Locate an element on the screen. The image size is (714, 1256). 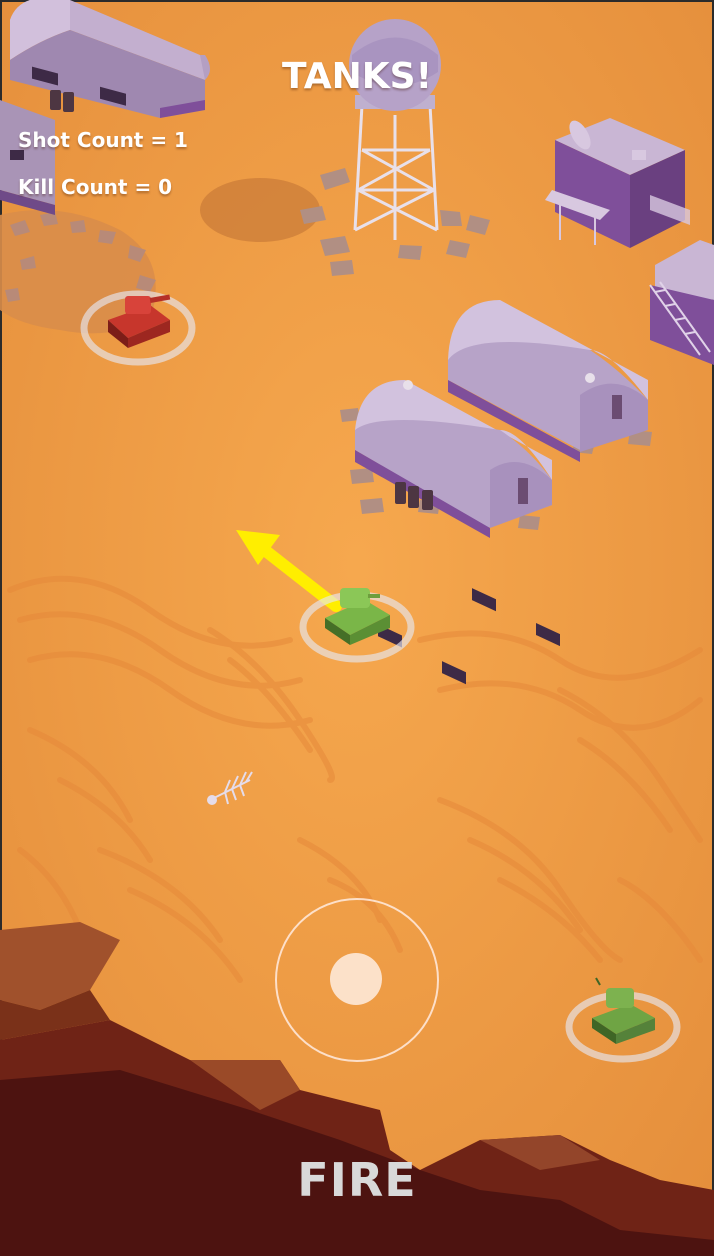
joystick-knob is located at coordinates (356, 979).